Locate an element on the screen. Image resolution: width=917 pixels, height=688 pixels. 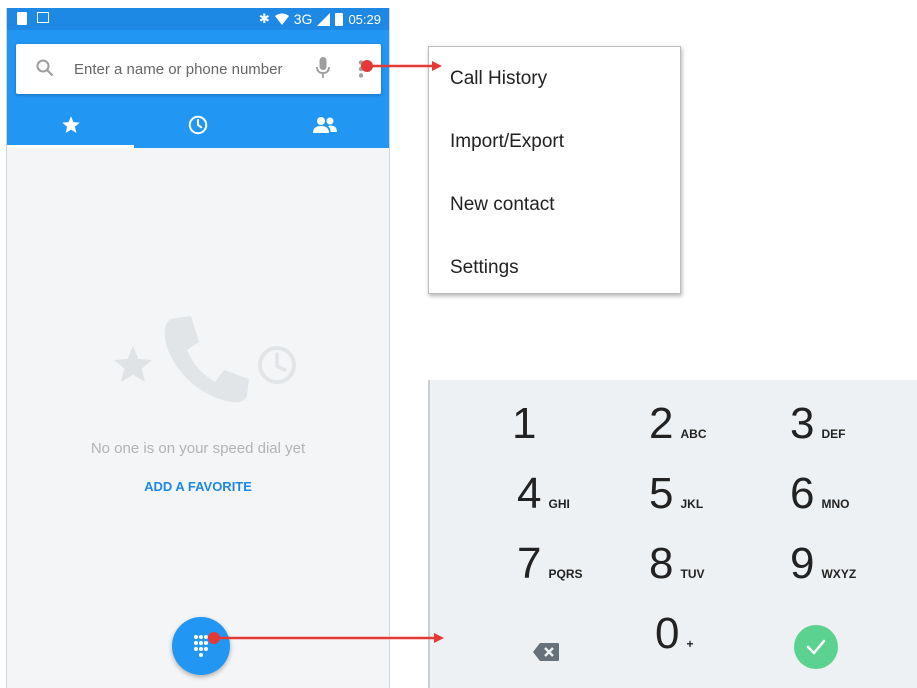
key-digit: 7 is located at coordinates (529, 563).